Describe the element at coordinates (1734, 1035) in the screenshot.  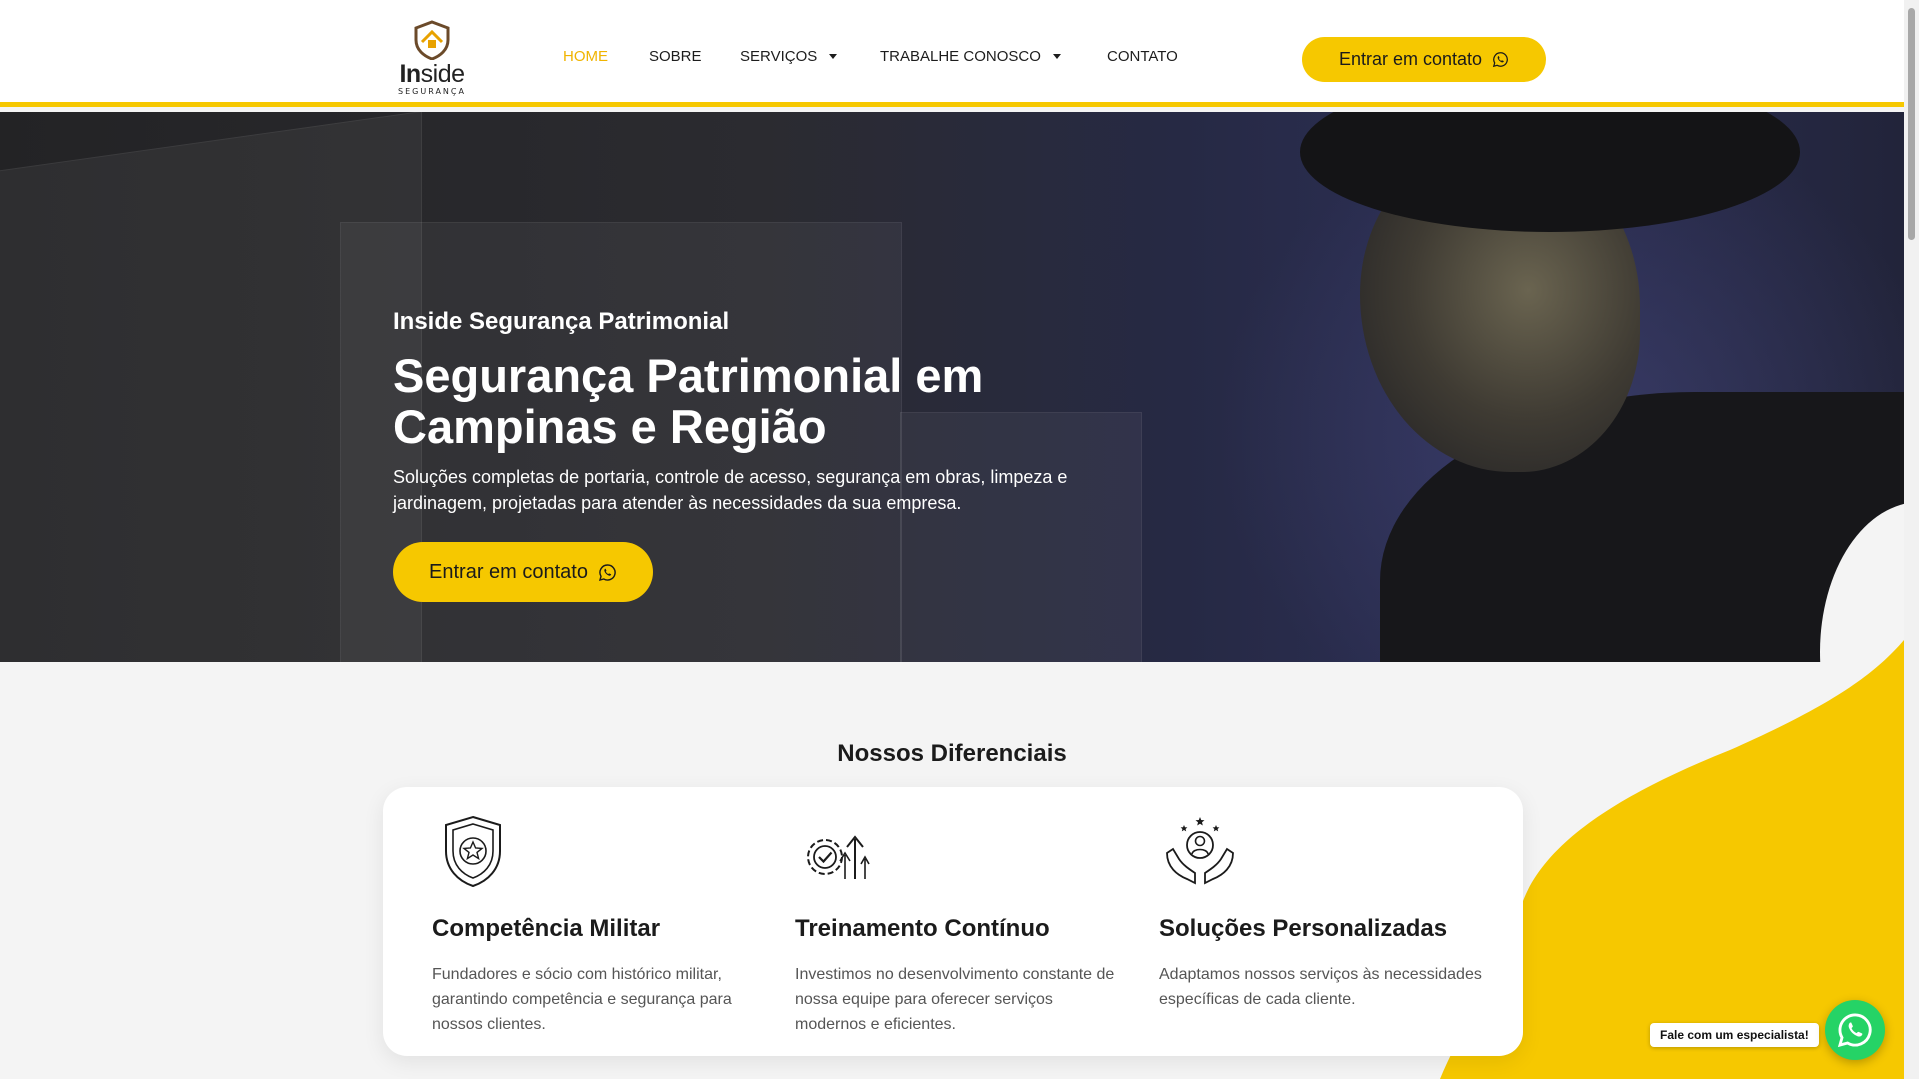
I see `whatsapp-tooltip-label: Fale com um especialista!` at that location.